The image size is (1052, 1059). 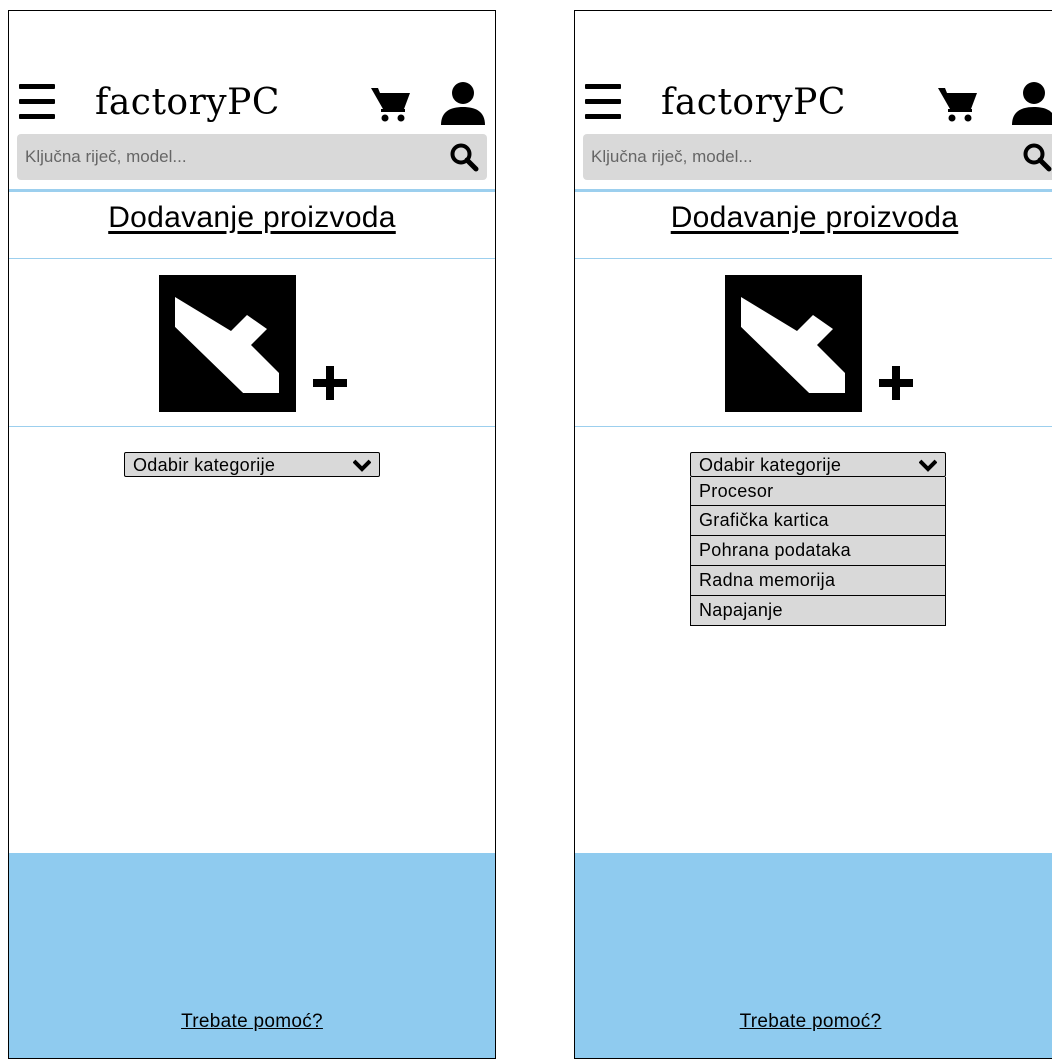 I want to click on category-option: Procesor, so click(x=818, y=491).